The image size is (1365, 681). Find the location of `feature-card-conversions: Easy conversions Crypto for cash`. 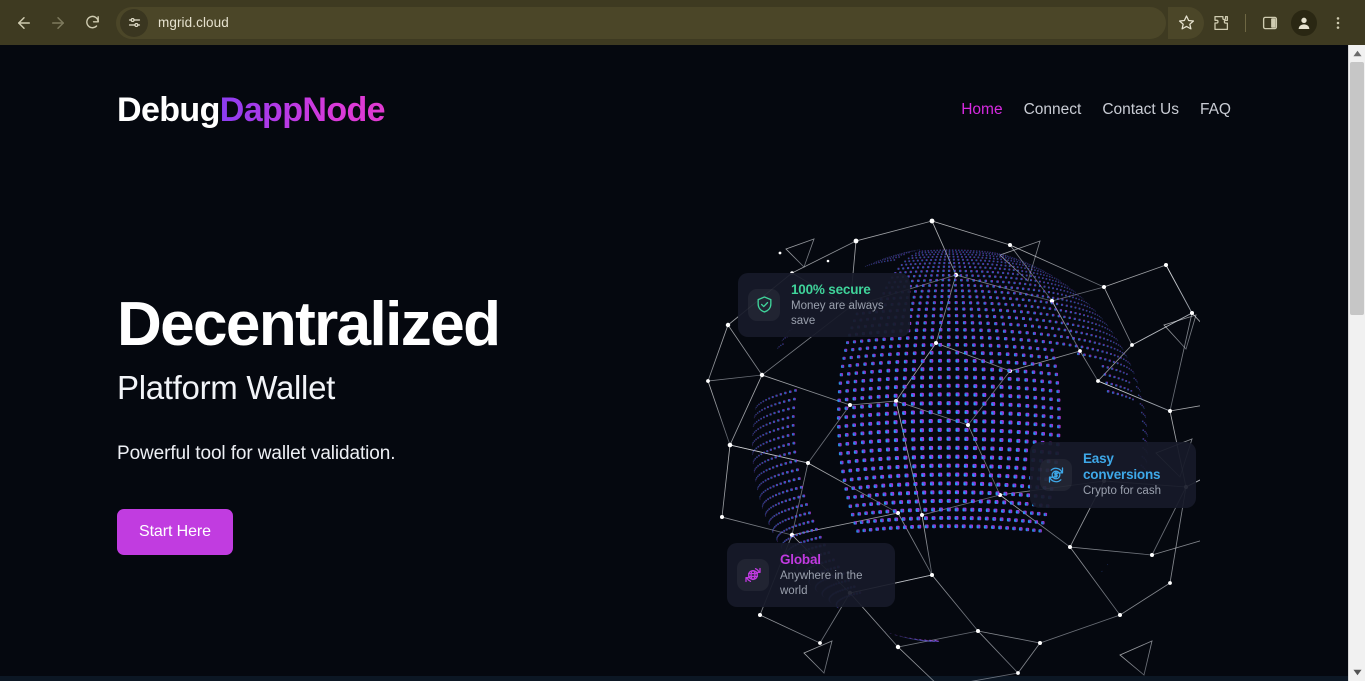

feature-card-conversions: Easy conversions Crypto for cash is located at coordinates (1113, 475).